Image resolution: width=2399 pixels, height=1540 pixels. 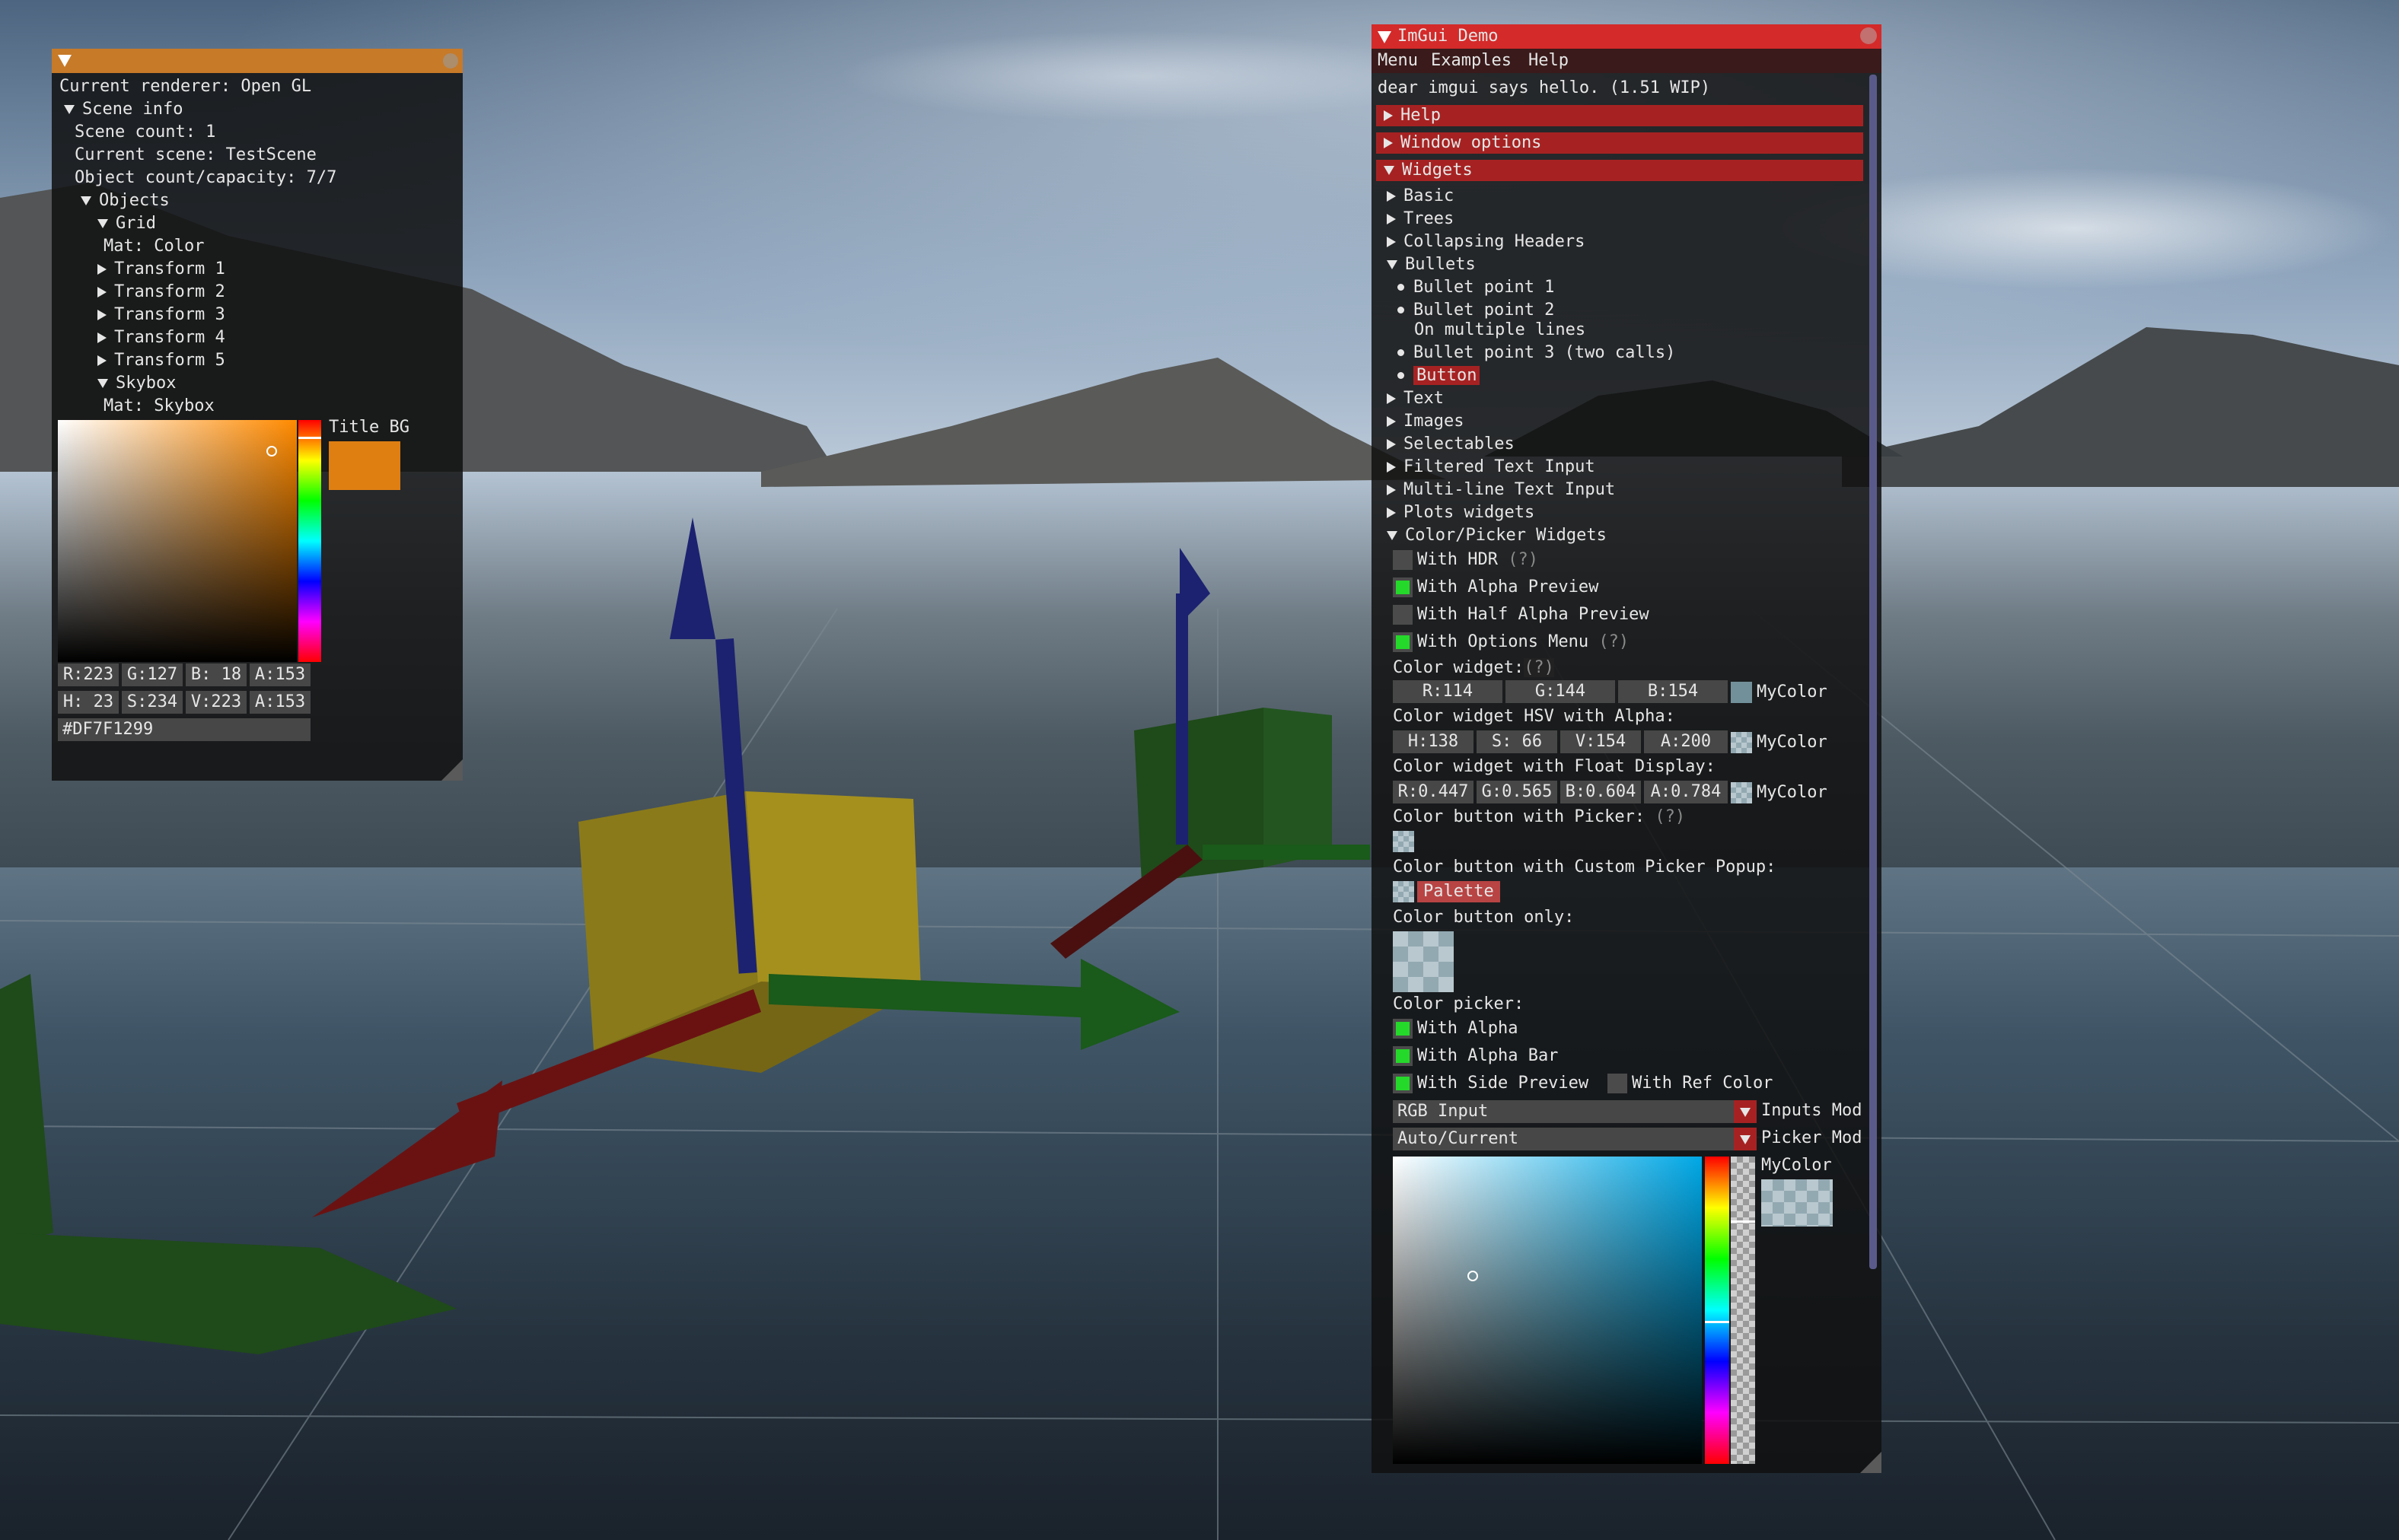 What do you see at coordinates (1398, 61) in the screenshot?
I see `menu-menu: Menu` at bounding box center [1398, 61].